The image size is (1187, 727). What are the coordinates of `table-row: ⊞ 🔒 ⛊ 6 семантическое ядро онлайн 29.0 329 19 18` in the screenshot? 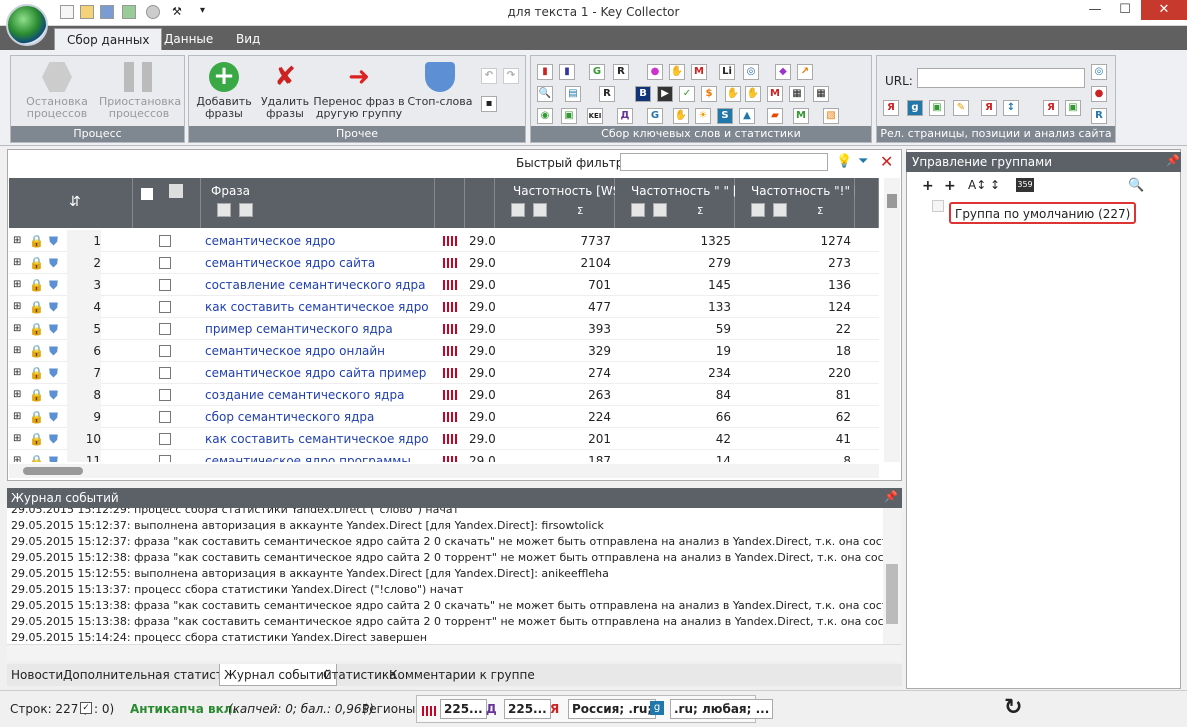 It's located at (444, 351).